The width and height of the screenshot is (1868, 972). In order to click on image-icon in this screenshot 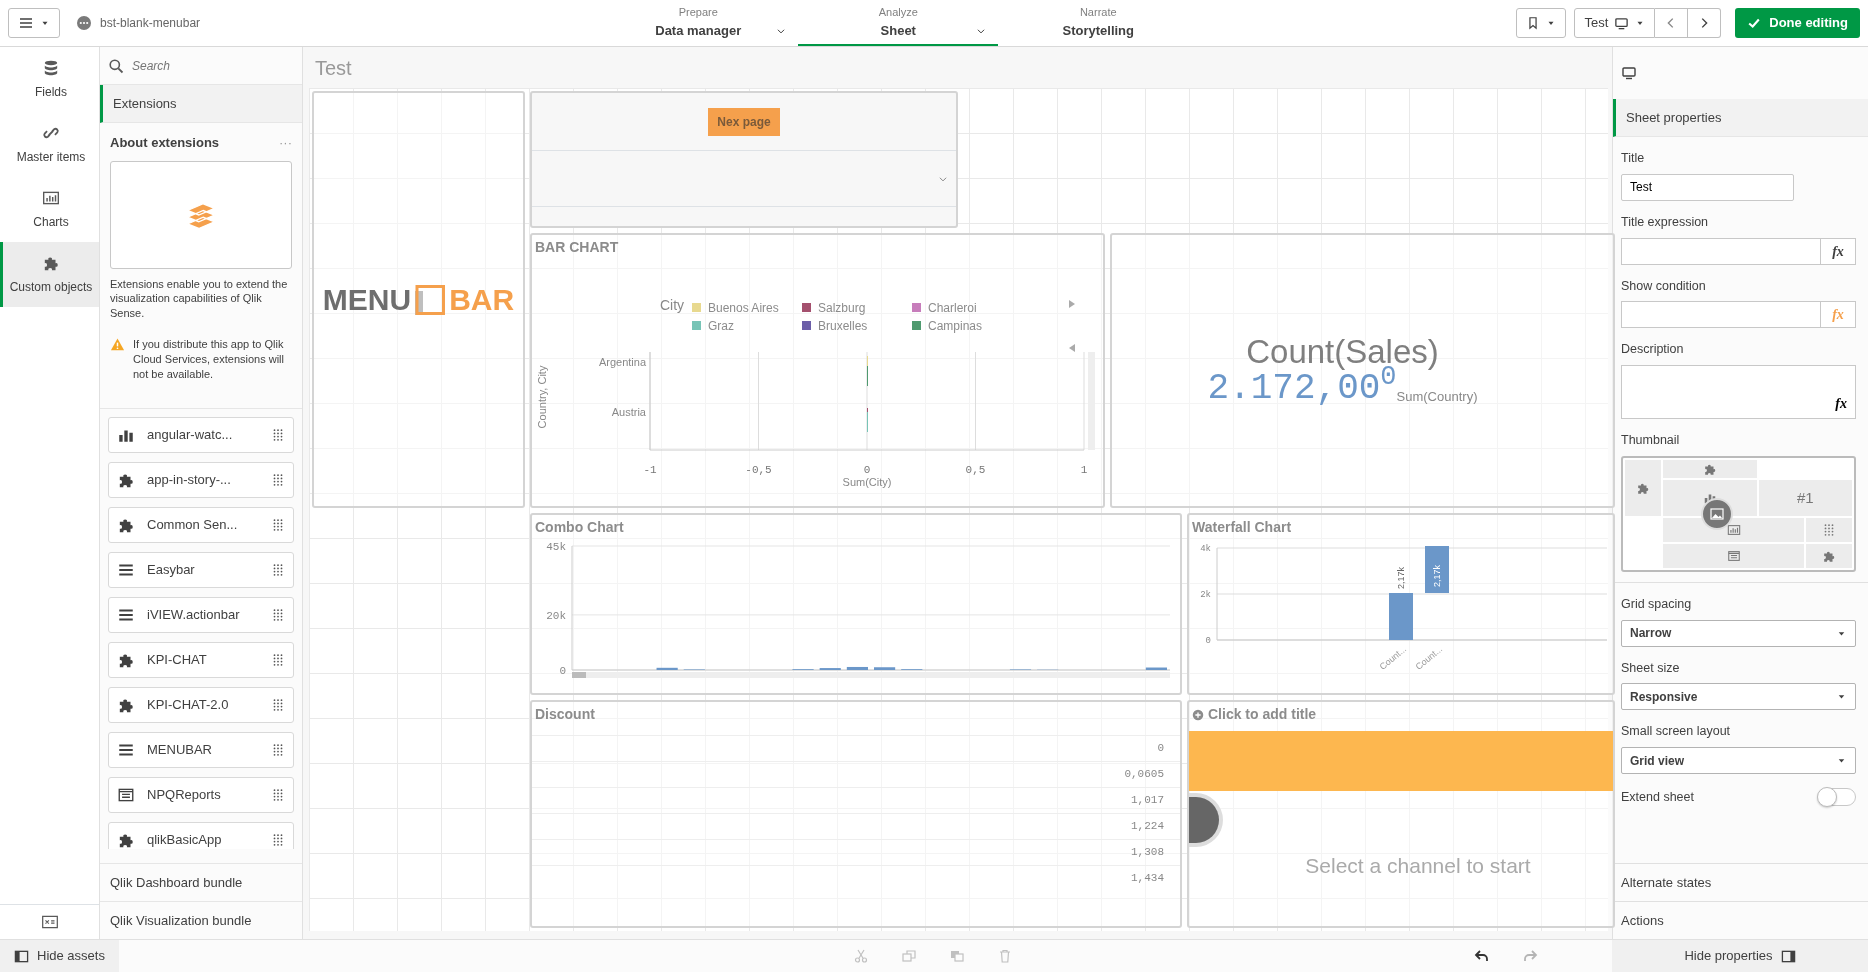, I will do `click(1717, 513)`.